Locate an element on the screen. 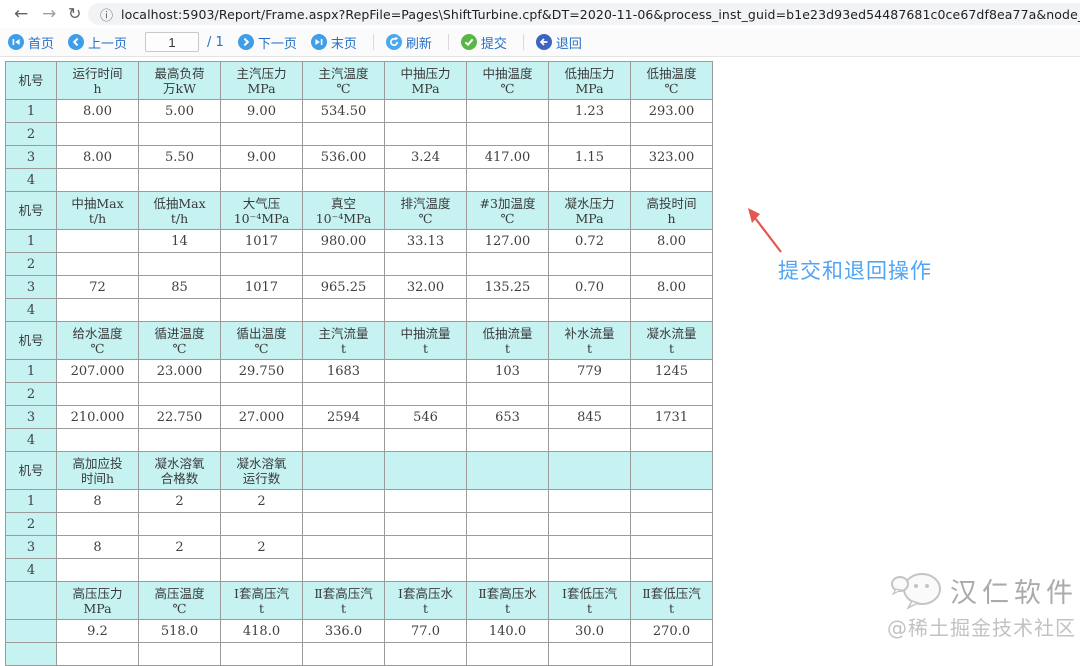 Image resolution: width=1080 pixels, height=666 pixels. refresh-button: 刷新 is located at coordinates (408, 42).